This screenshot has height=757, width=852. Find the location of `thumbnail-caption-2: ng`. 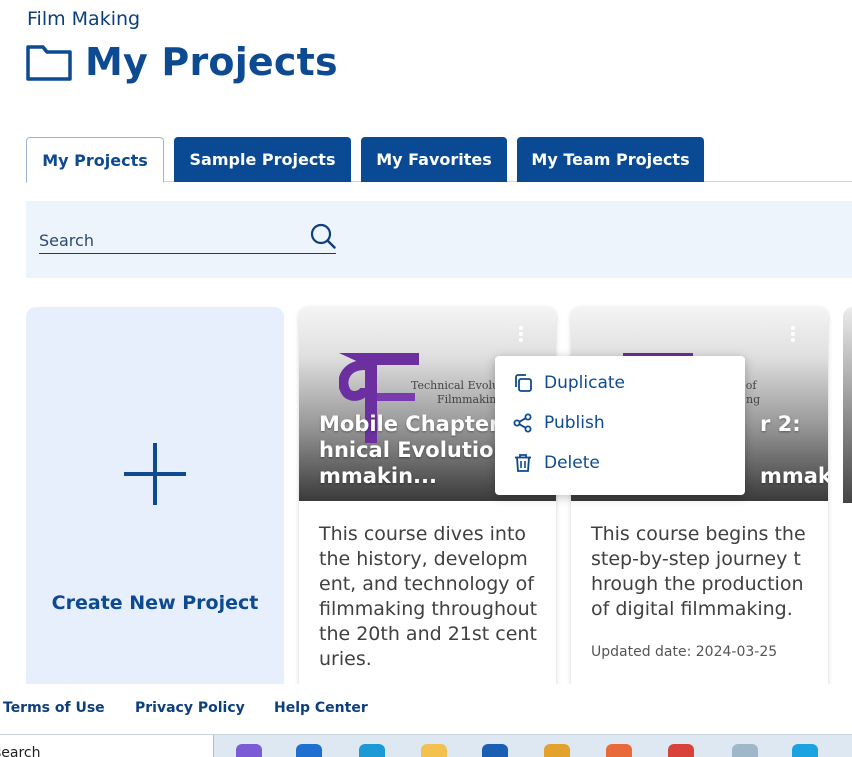

thumbnail-caption-2: ng is located at coordinates (753, 399).